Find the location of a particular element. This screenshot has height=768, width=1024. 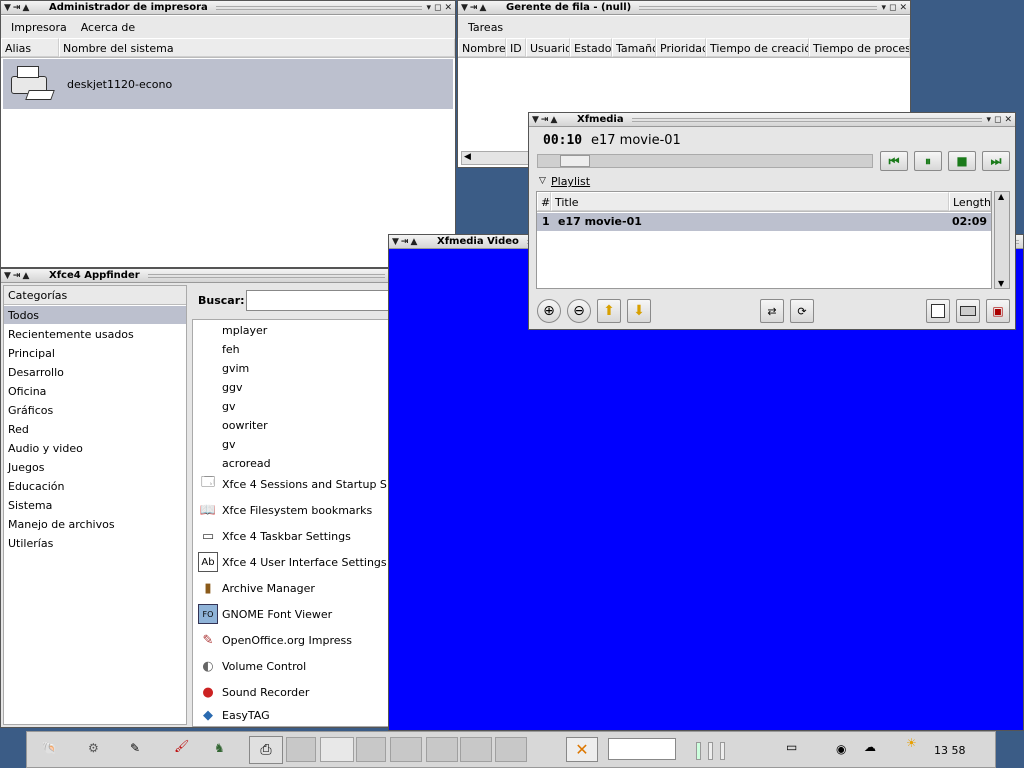

app-item: feh is located at coordinates (231, 349).